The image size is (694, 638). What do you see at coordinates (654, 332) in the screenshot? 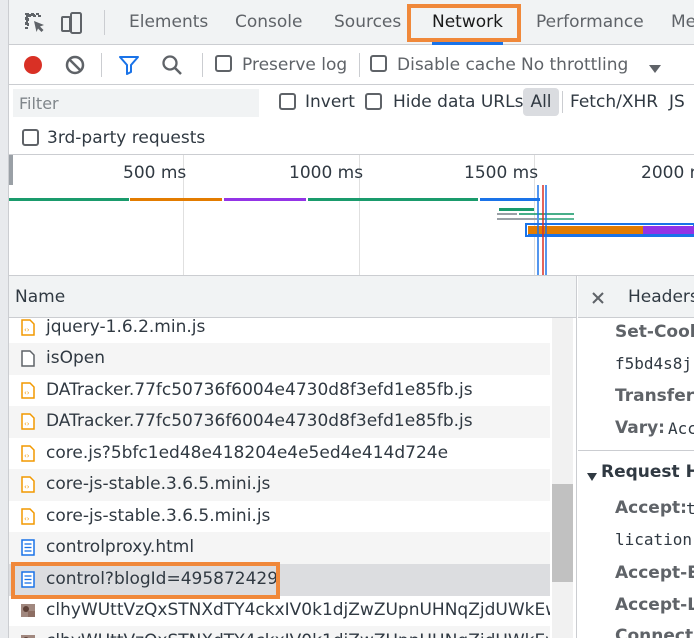
I see `header-key: Set-Cooki` at bounding box center [654, 332].